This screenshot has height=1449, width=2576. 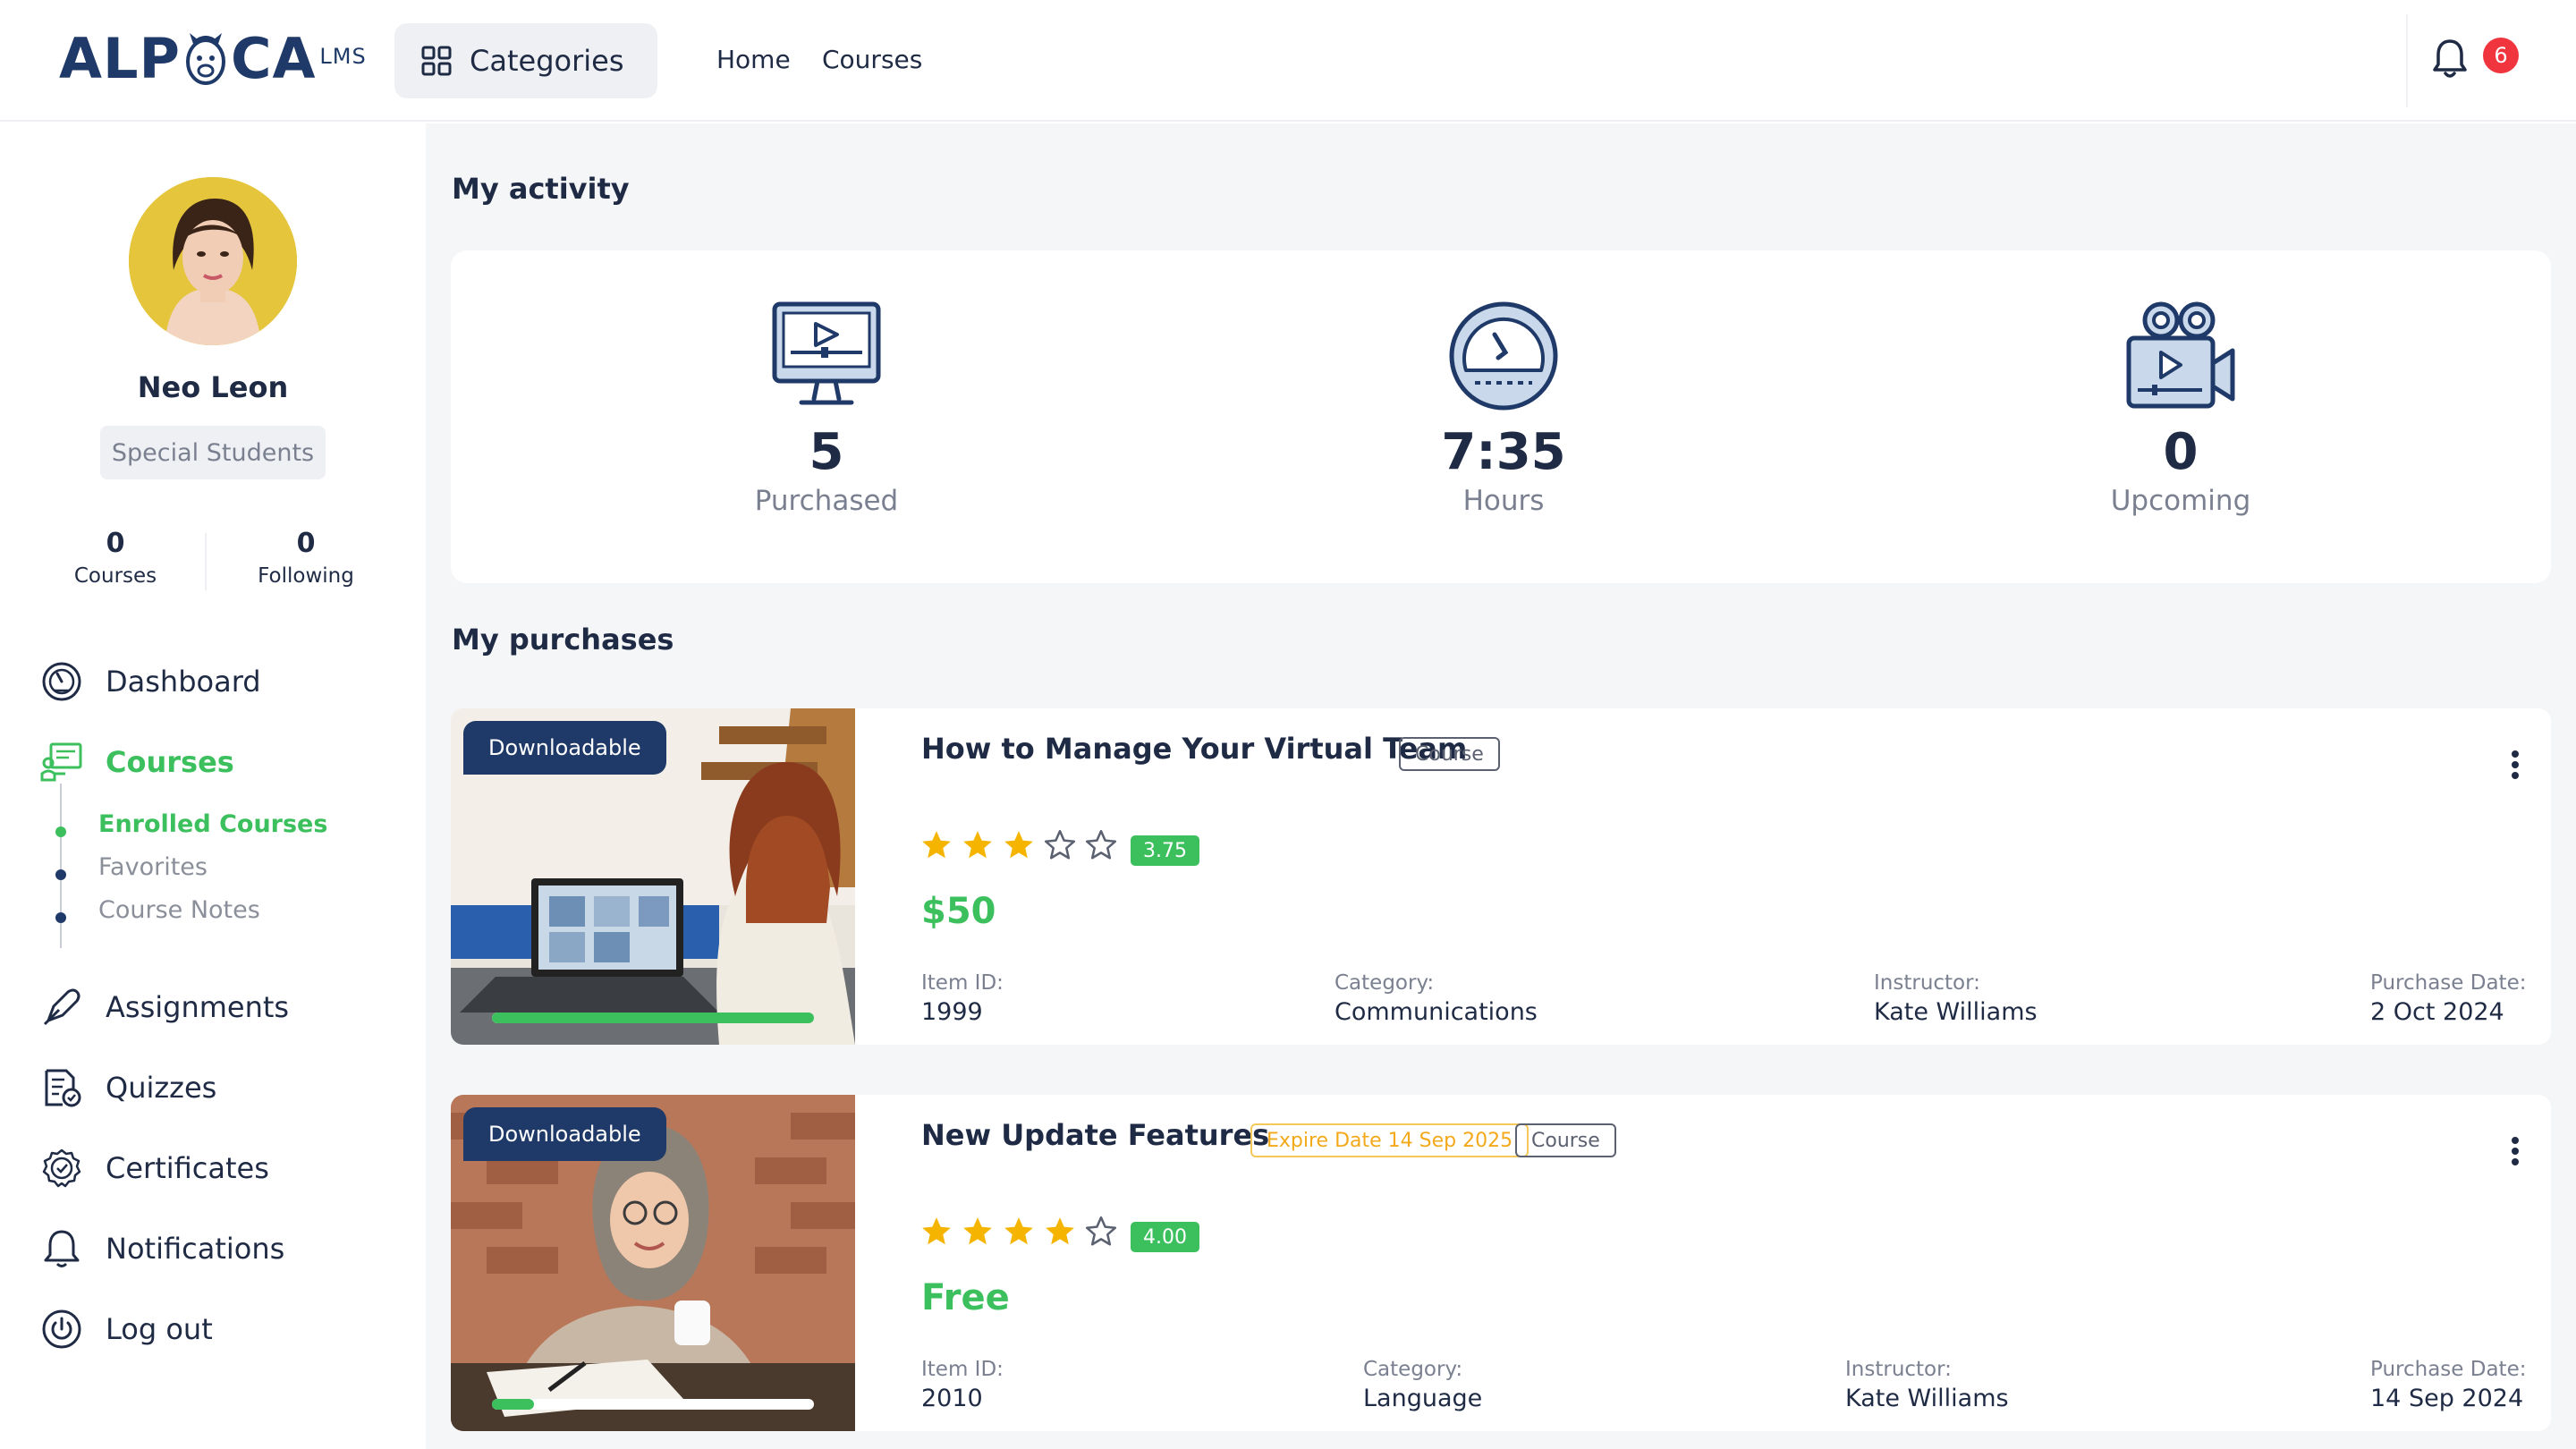 I want to click on expire-date-tag: Expire Date 14 Sep 2025, so click(x=1390, y=1140).